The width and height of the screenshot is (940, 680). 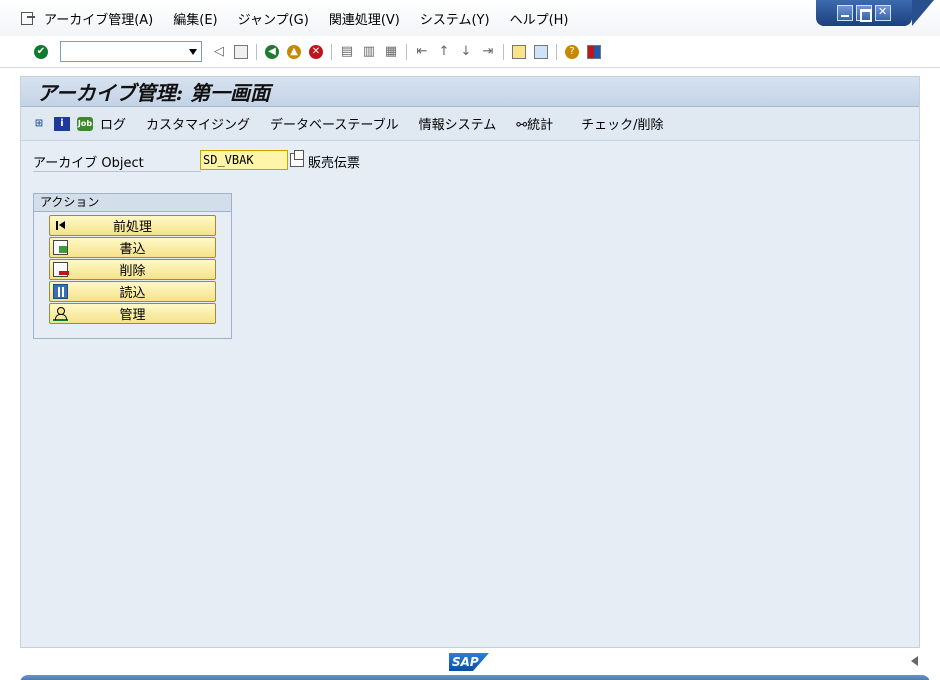 I want to click on write-button: 書込, so click(x=132, y=247).